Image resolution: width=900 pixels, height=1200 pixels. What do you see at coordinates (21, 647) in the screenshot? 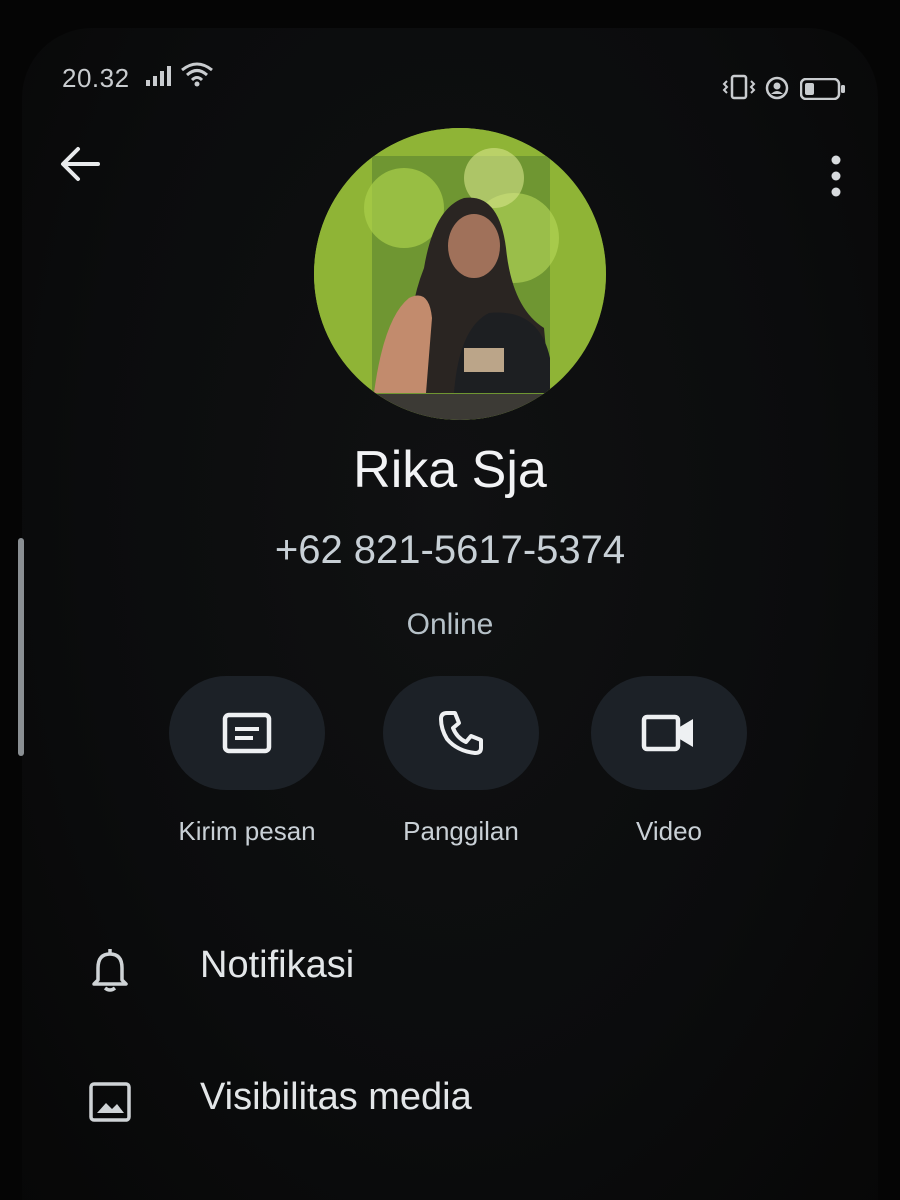
I see `scroll-indicator` at bounding box center [21, 647].